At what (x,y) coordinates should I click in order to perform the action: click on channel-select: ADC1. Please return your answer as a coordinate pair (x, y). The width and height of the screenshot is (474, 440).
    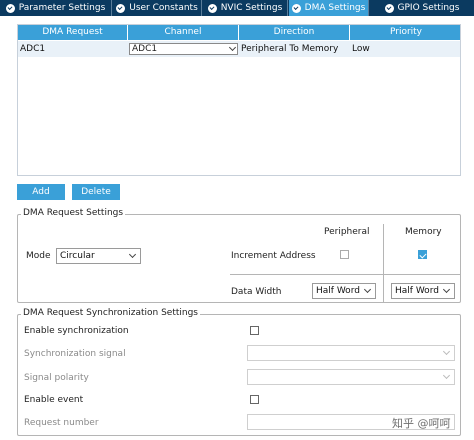
    Looking at the image, I should click on (183, 49).